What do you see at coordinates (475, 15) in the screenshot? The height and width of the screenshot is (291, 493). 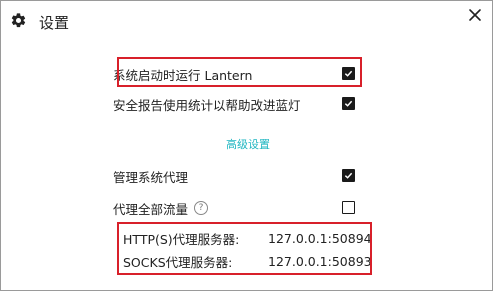 I see `close-icon` at bounding box center [475, 15].